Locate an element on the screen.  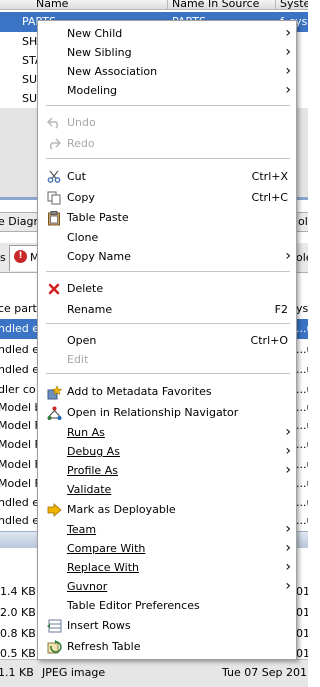
menu-item-cut: Cut Ctrl+X is located at coordinates (167, 177).